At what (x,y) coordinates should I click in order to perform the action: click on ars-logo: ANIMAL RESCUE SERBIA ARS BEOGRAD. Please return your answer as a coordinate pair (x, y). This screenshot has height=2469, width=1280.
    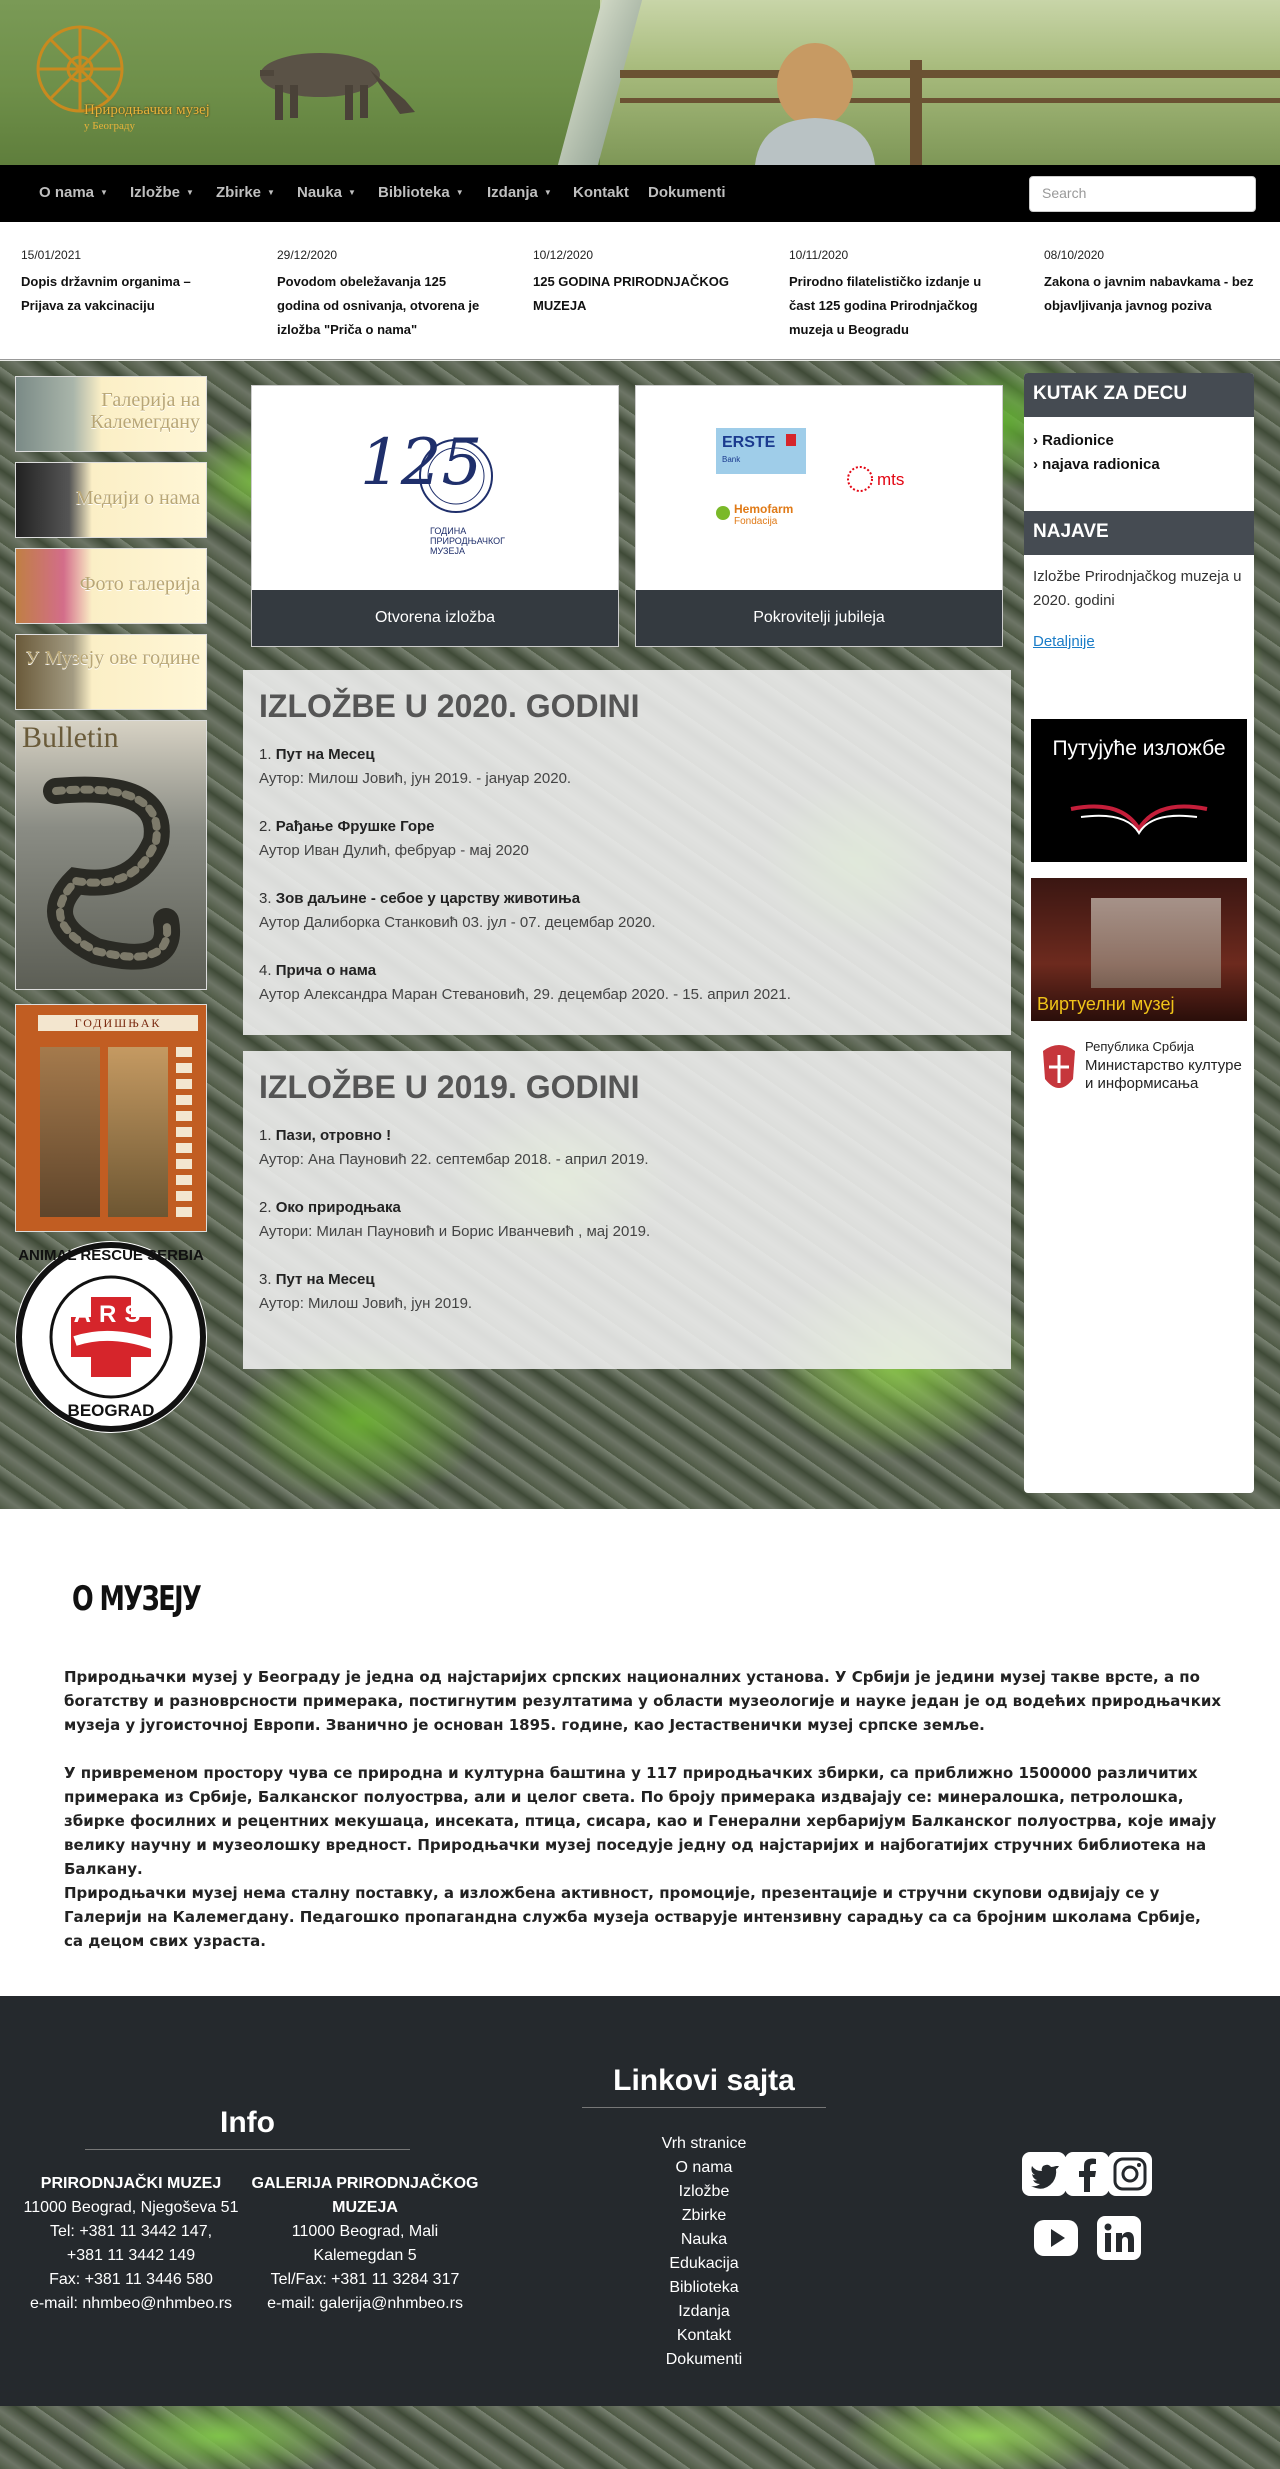
    Looking at the image, I should click on (111, 1337).